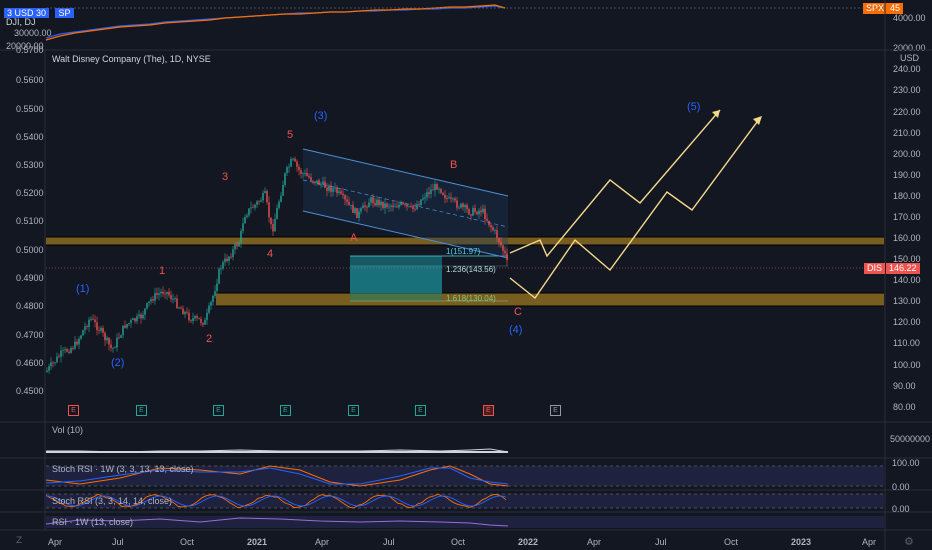  What do you see at coordinates (528, 542) in the screenshot?
I see `time-label: 2022` at bounding box center [528, 542].